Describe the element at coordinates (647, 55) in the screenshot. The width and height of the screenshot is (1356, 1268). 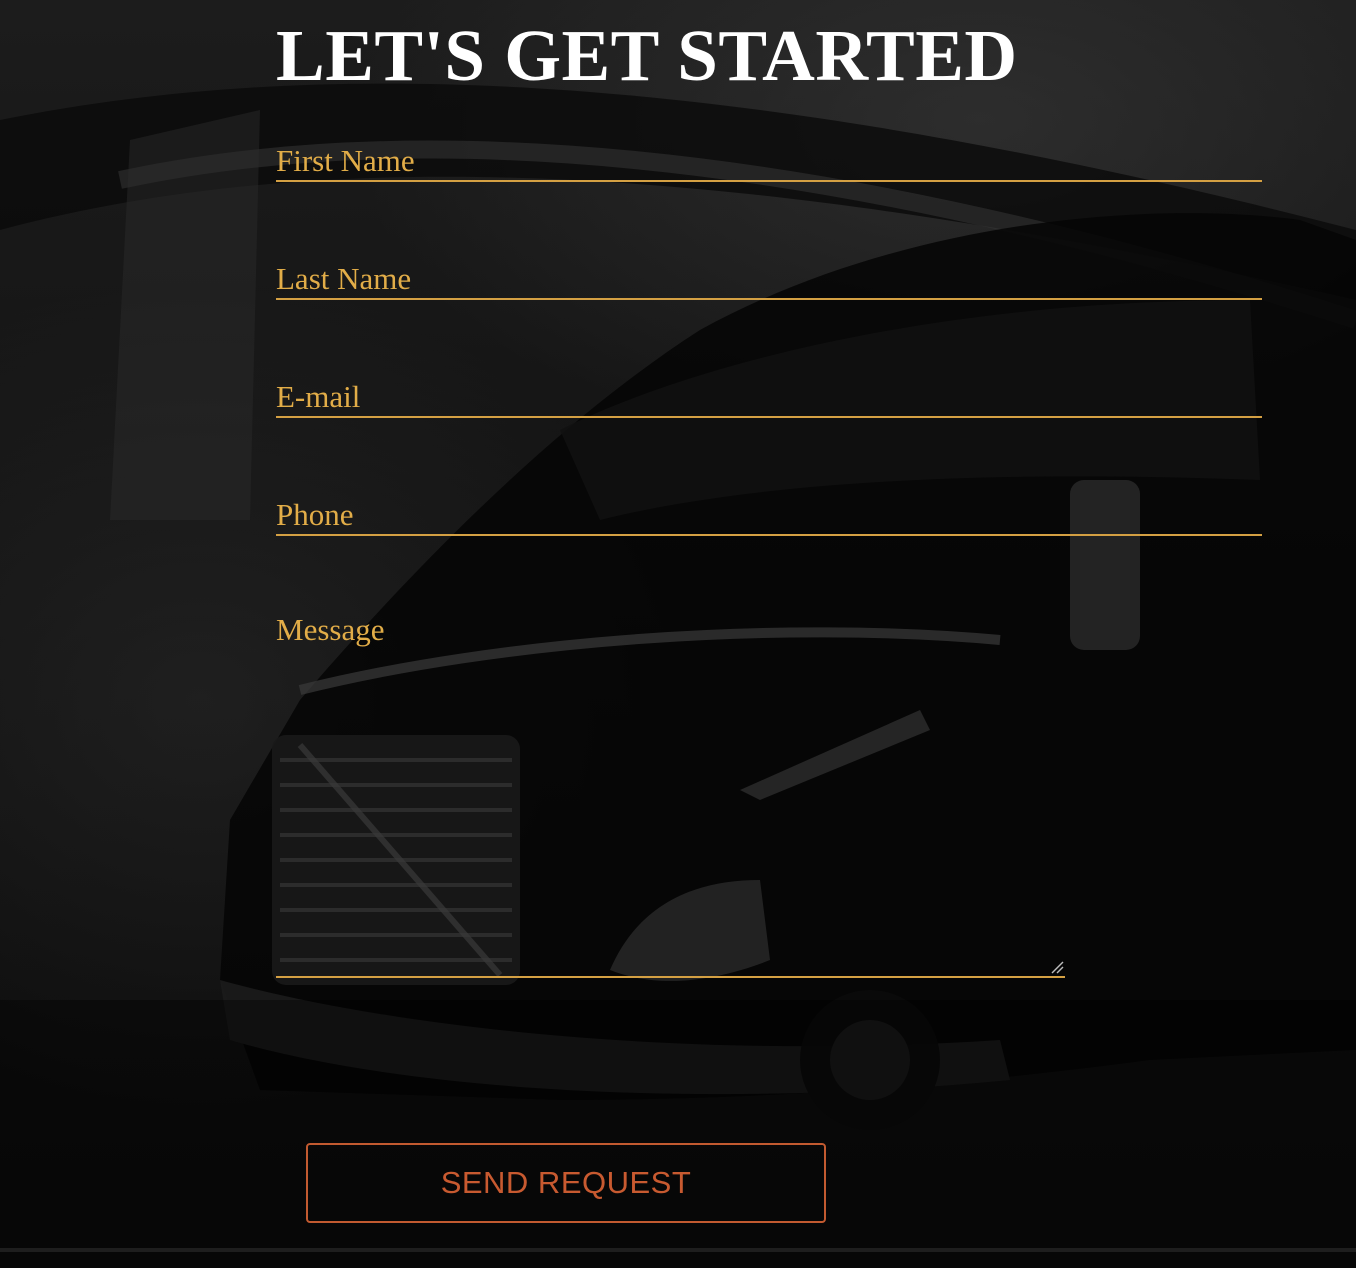
I see `page-title: LET'S GET STARTED` at that location.